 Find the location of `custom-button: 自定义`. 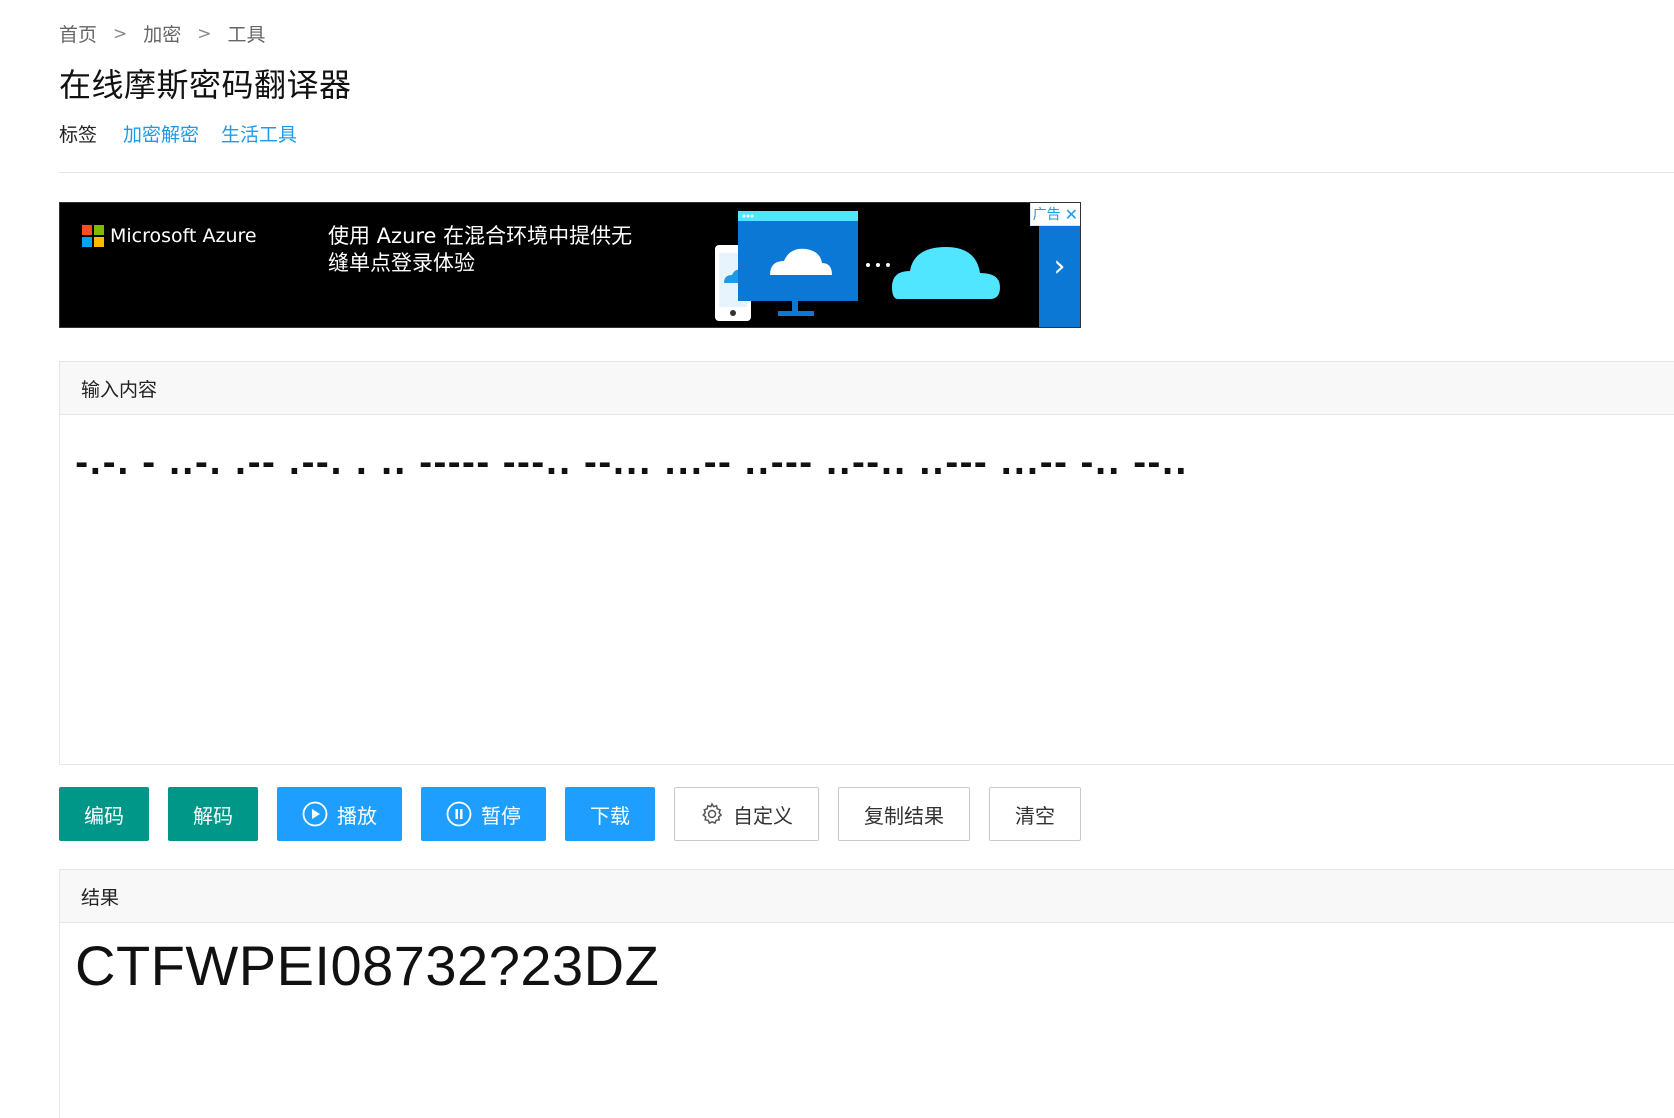

custom-button: 自定义 is located at coordinates (746, 814).